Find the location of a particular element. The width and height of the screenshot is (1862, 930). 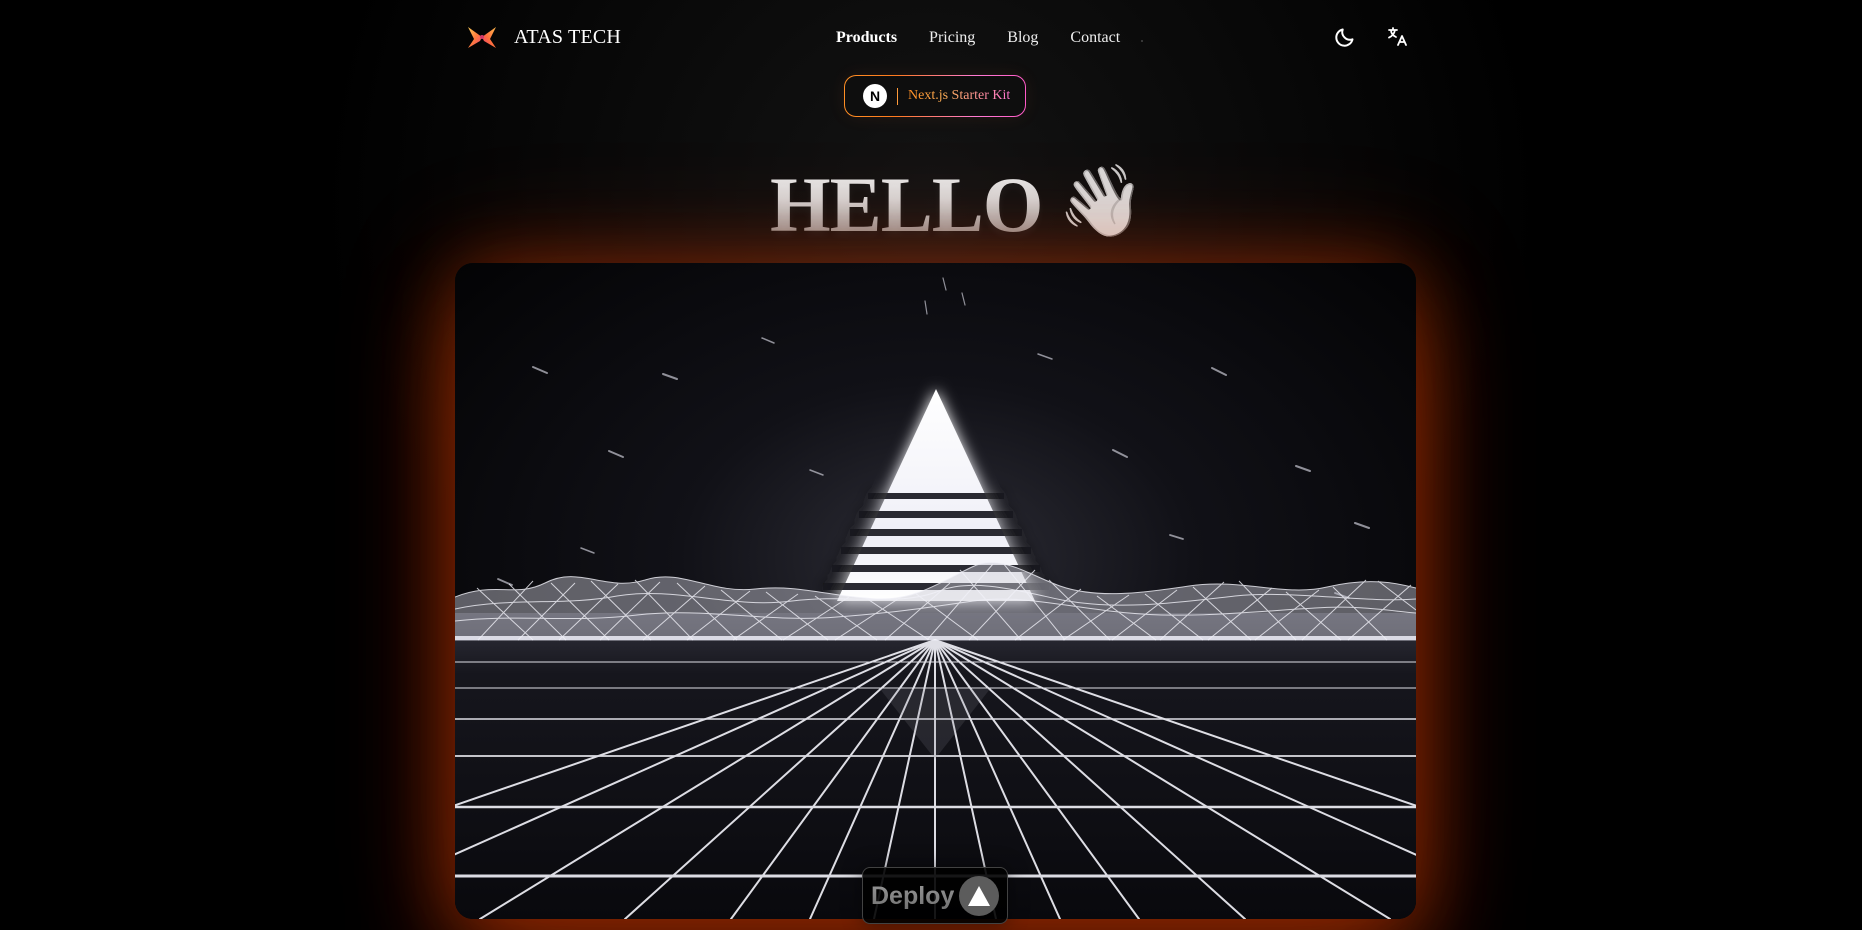

announcement-separator is located at coordinates (897, 96).